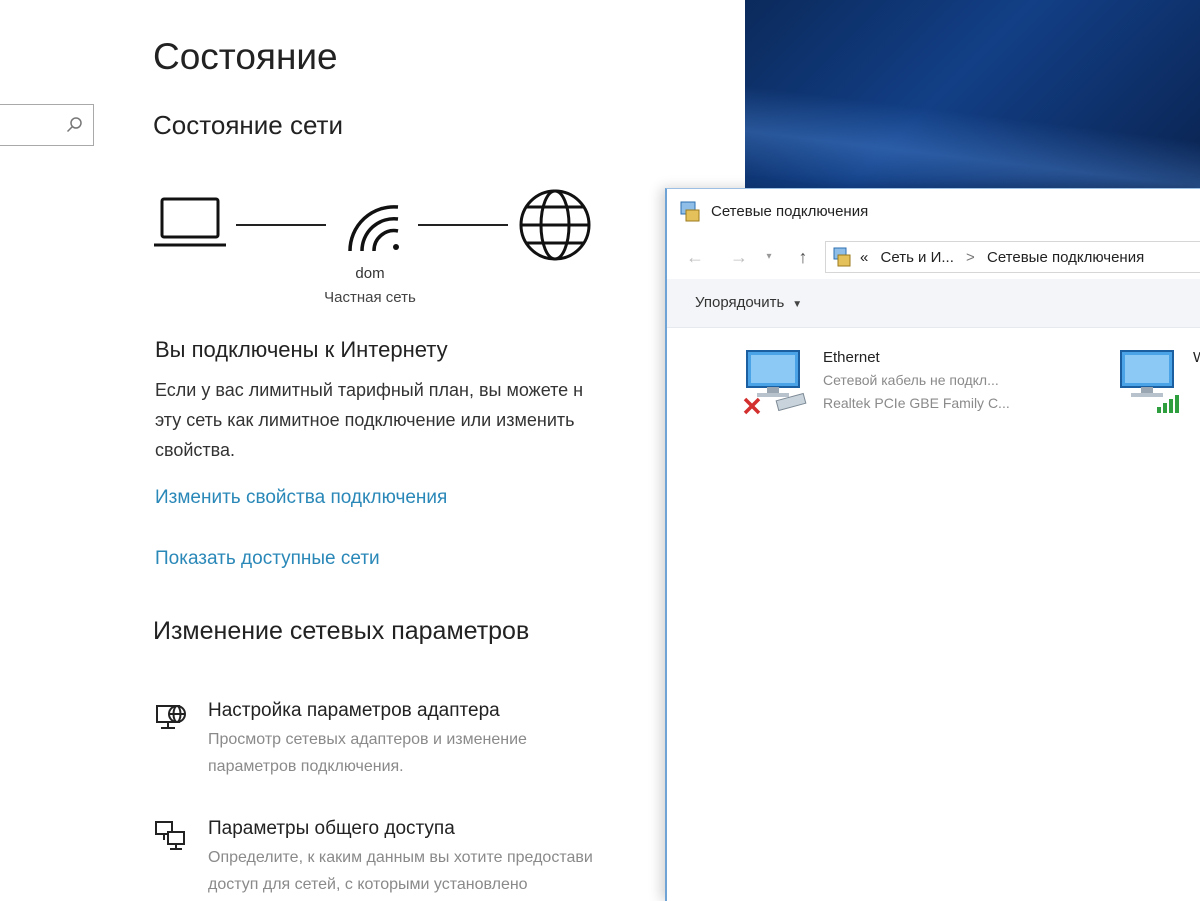 The width and height of the screenshot is (1200, 901). Describe the element at coordinates (331, 829) in the screenshot. I see `sharing-options-link: Параметры общего доступа` at that location.